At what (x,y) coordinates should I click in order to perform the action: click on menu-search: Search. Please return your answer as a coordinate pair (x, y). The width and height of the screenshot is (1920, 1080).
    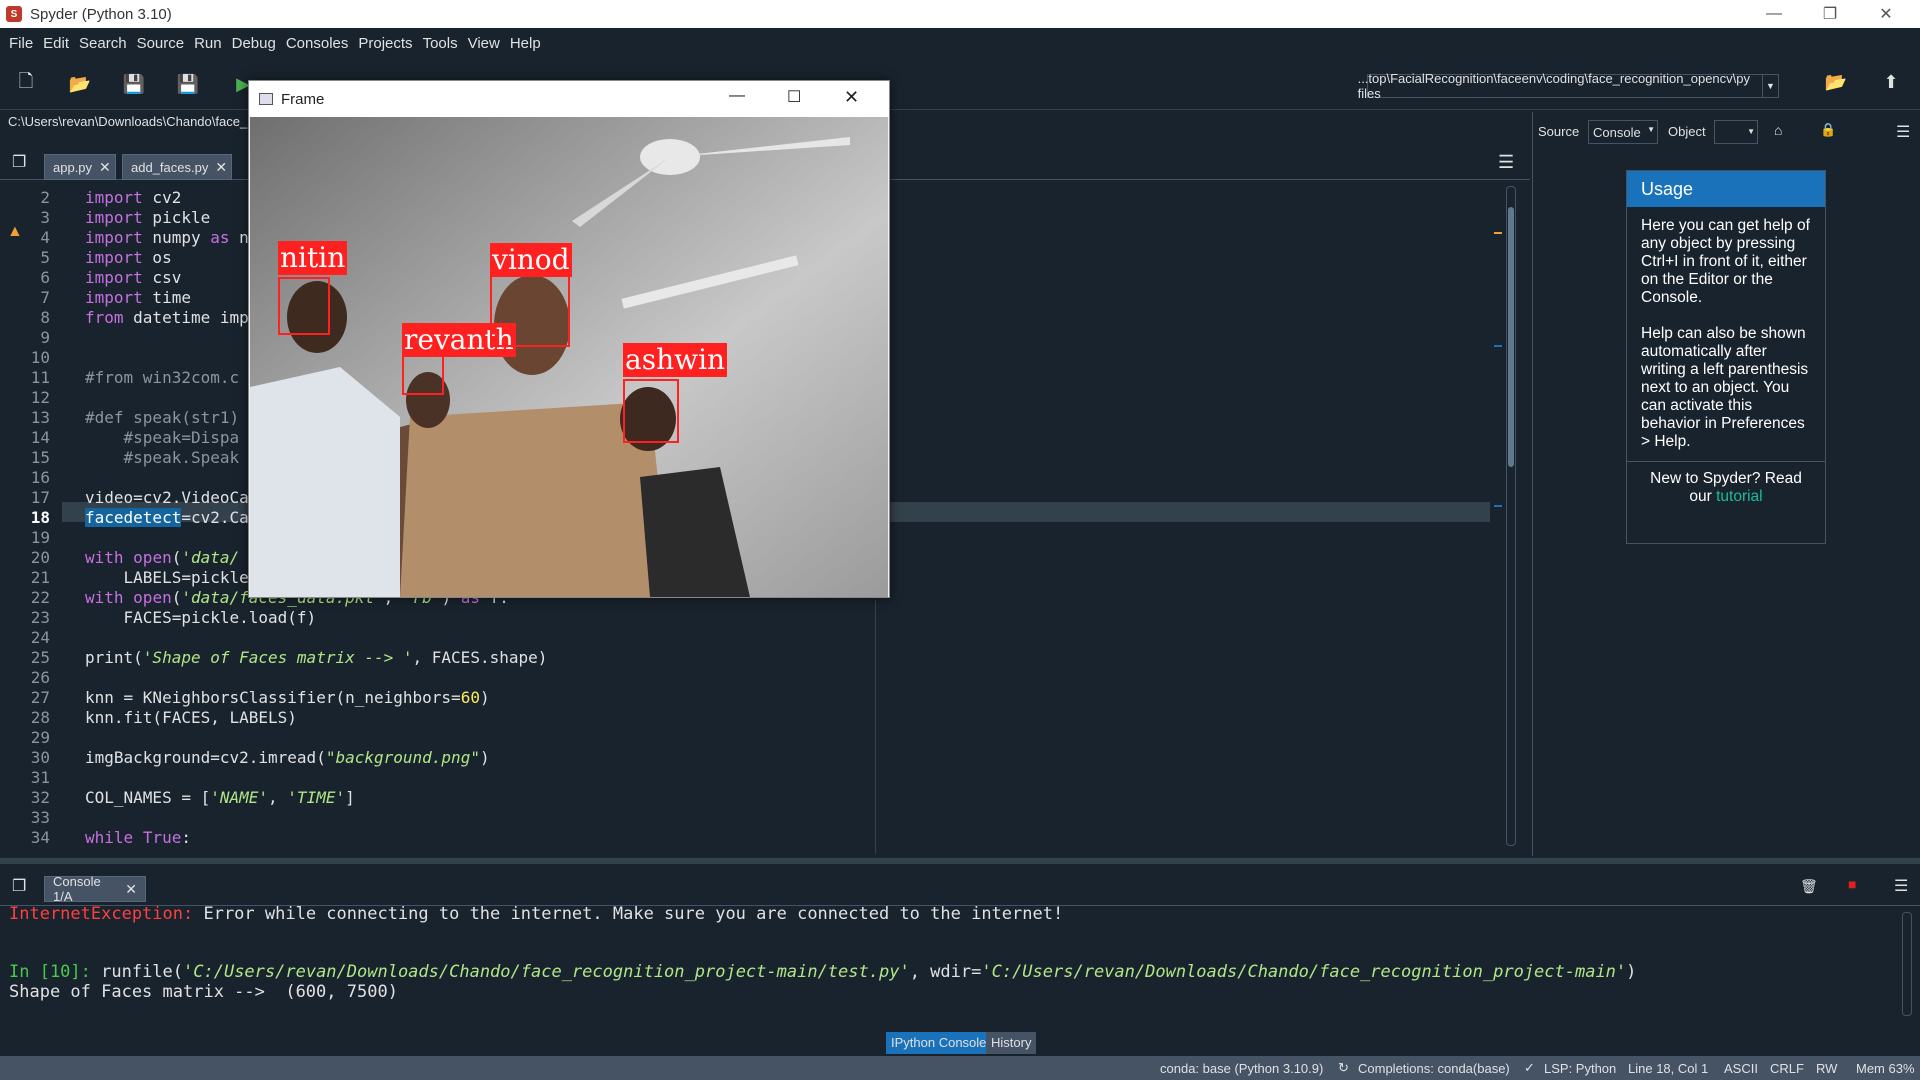
    Looking at the image, I should click on (103, 43).